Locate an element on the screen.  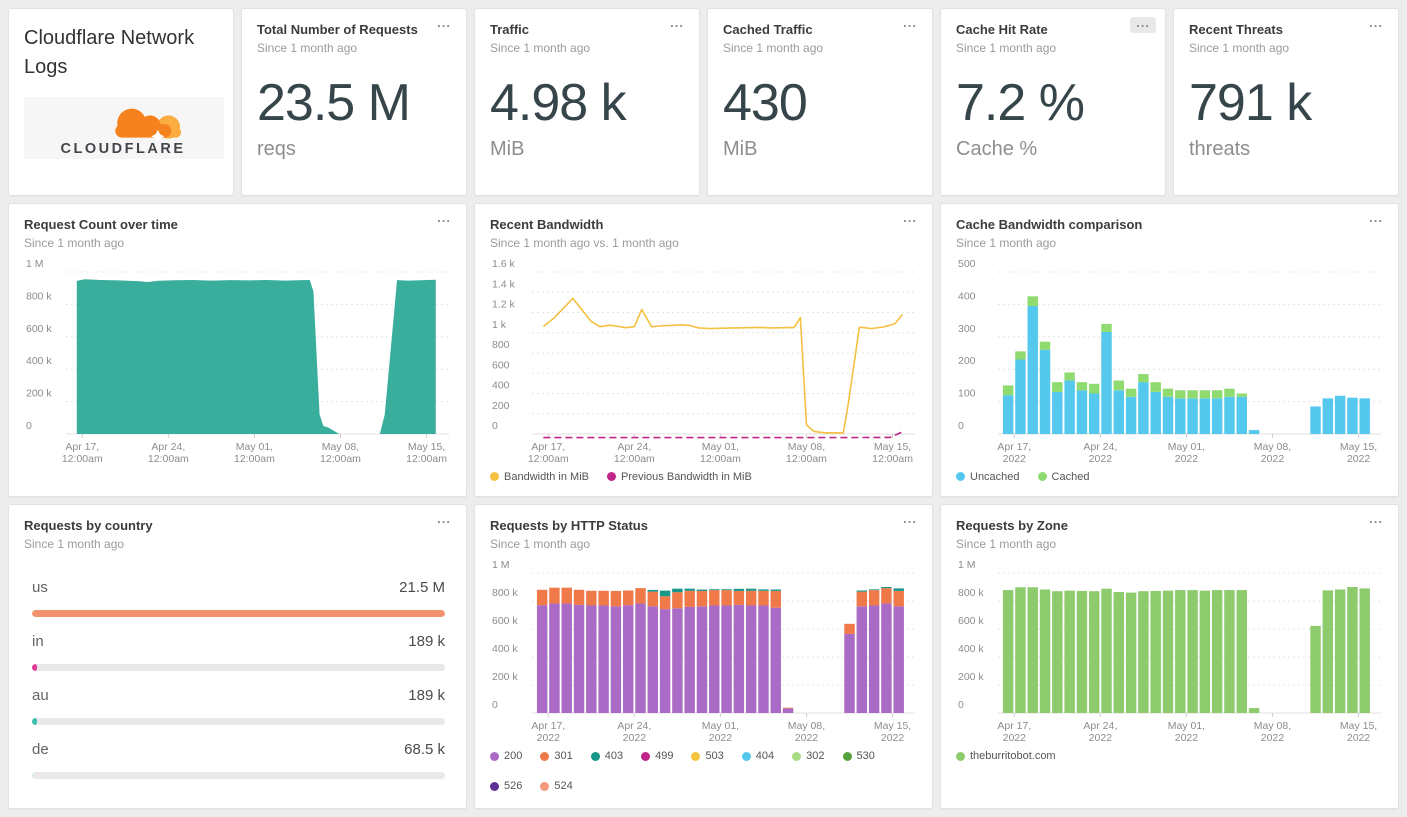
svg-text: May 15, is located at coordinates (892, 726).